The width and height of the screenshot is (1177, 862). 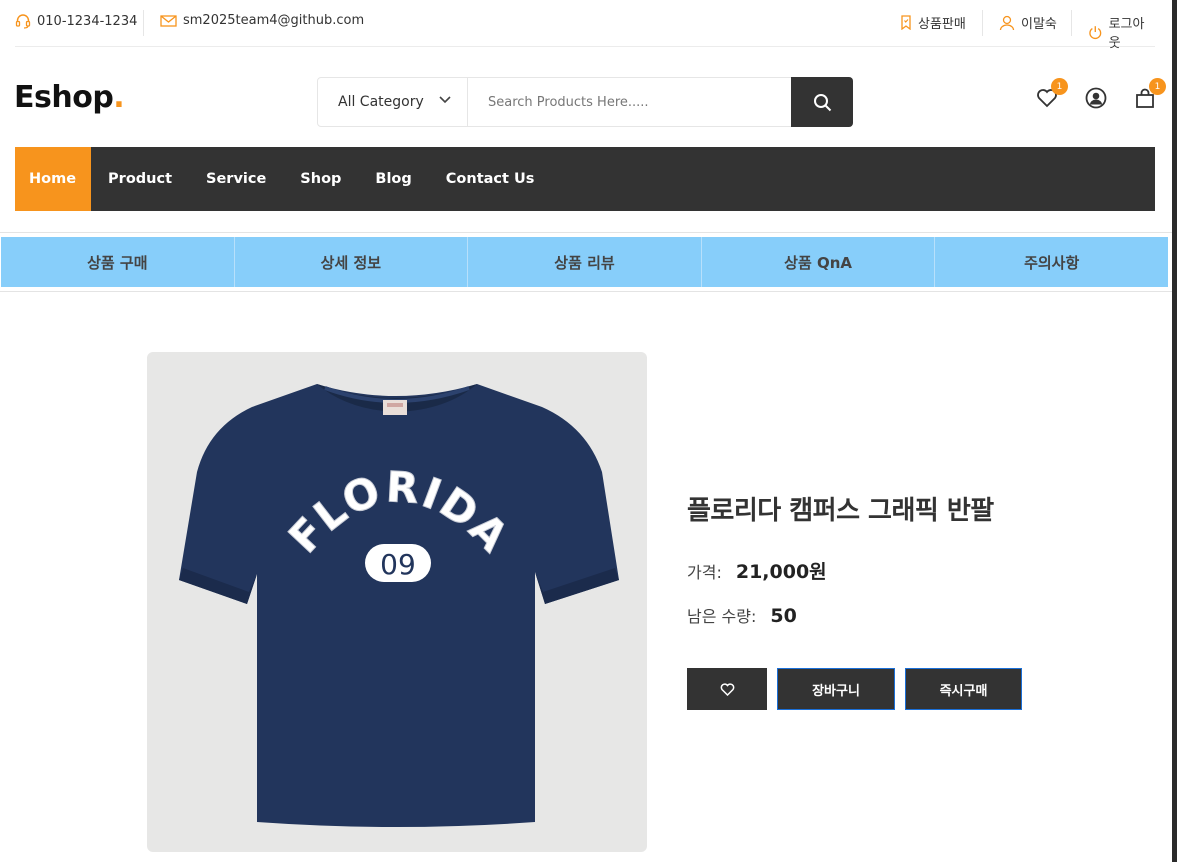 What do you see at coordinates (963, 689) in the screenshot?
I see `buy-now-button: 즉시구매` at bounding box center [963, 689].